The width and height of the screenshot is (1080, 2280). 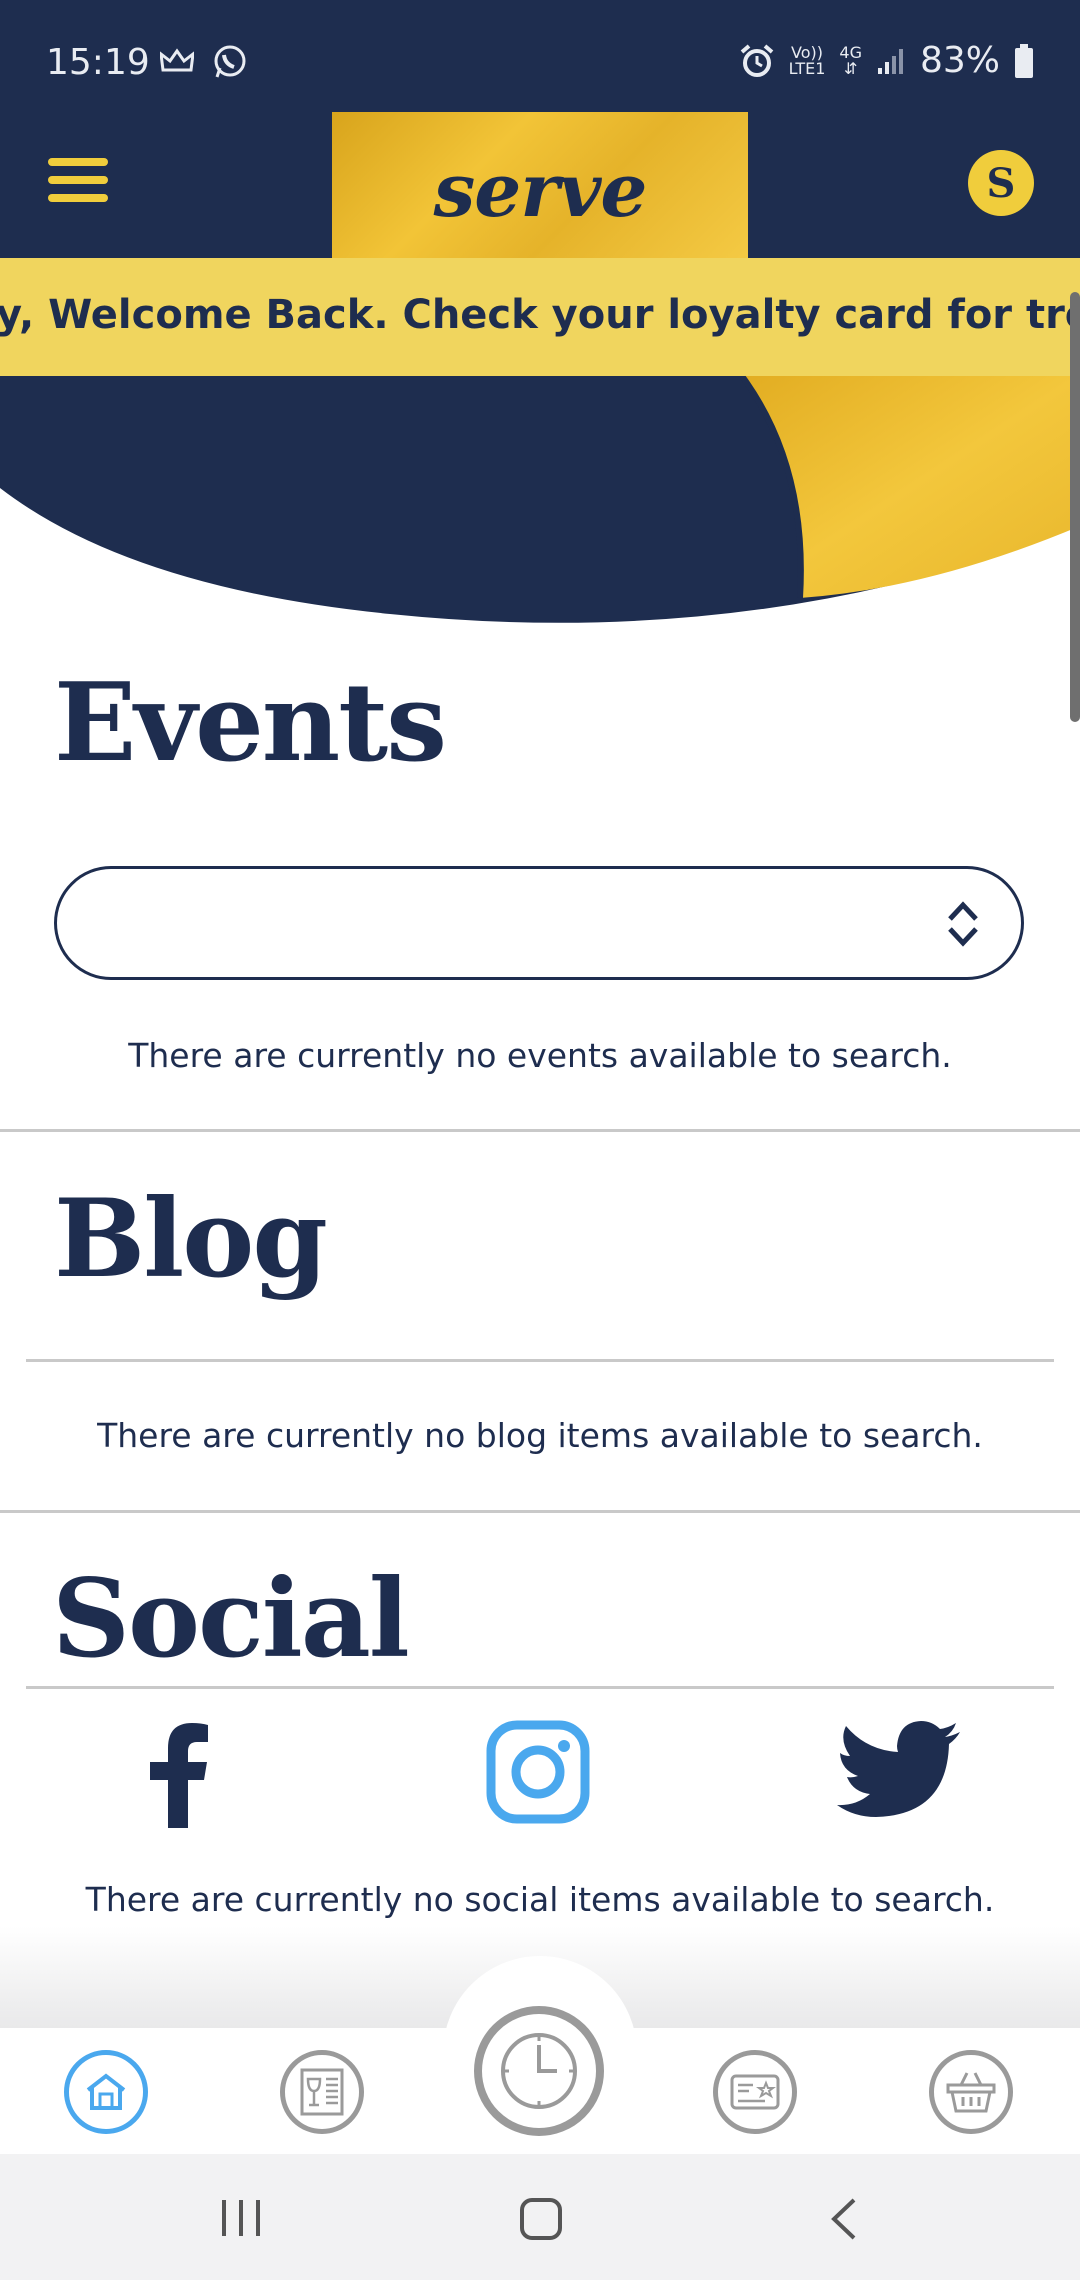 I want to click on events-select, so click(x=539, y=923).